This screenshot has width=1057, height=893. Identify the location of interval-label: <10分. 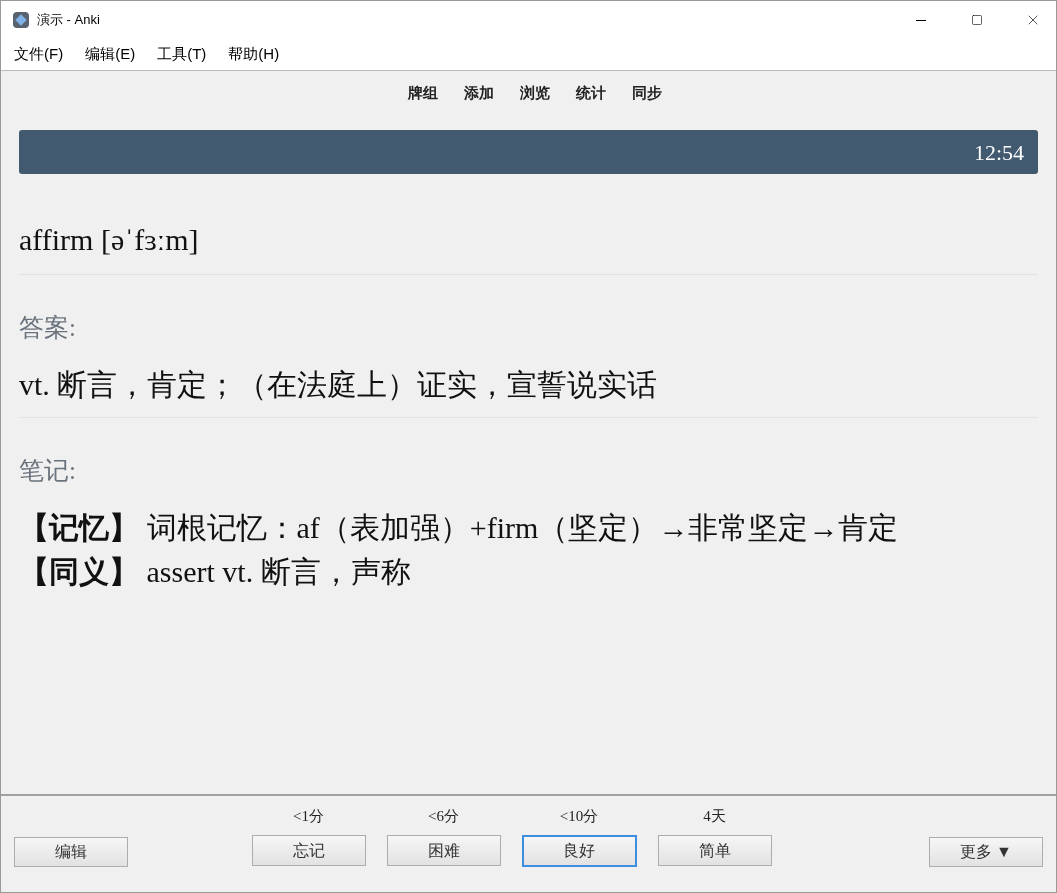
(579, 816).